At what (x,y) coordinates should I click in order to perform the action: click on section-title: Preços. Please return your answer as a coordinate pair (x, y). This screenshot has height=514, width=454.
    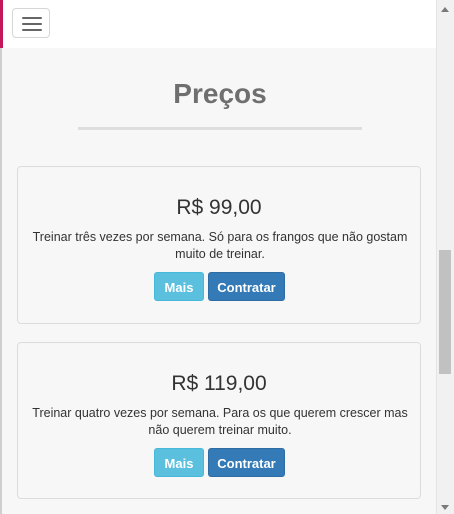
    Looking at the image, I should click on (220, 93).